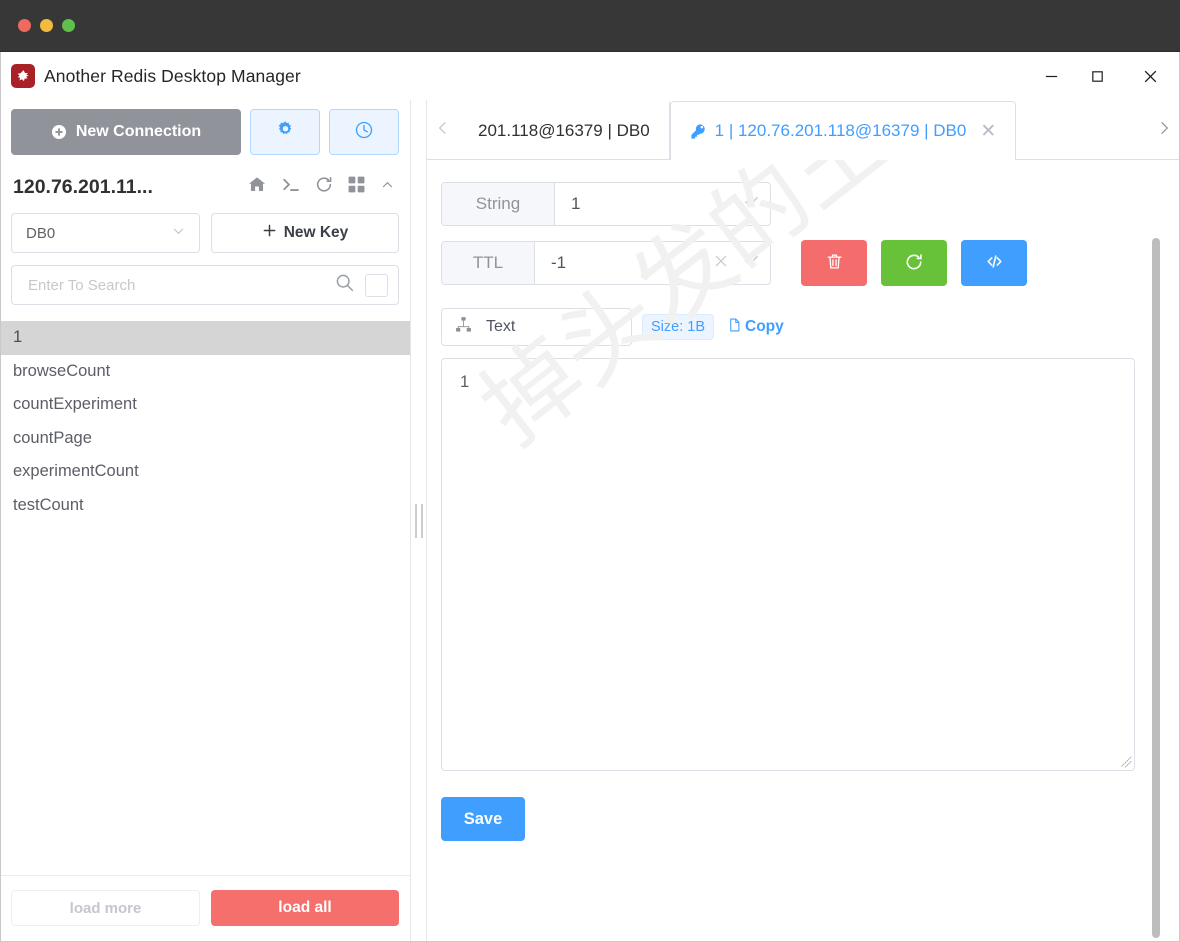 The height and width of the screenshot is (942, 1180). I want to click on window-header: Another Redis Desktop Manager, so click(590, 76).